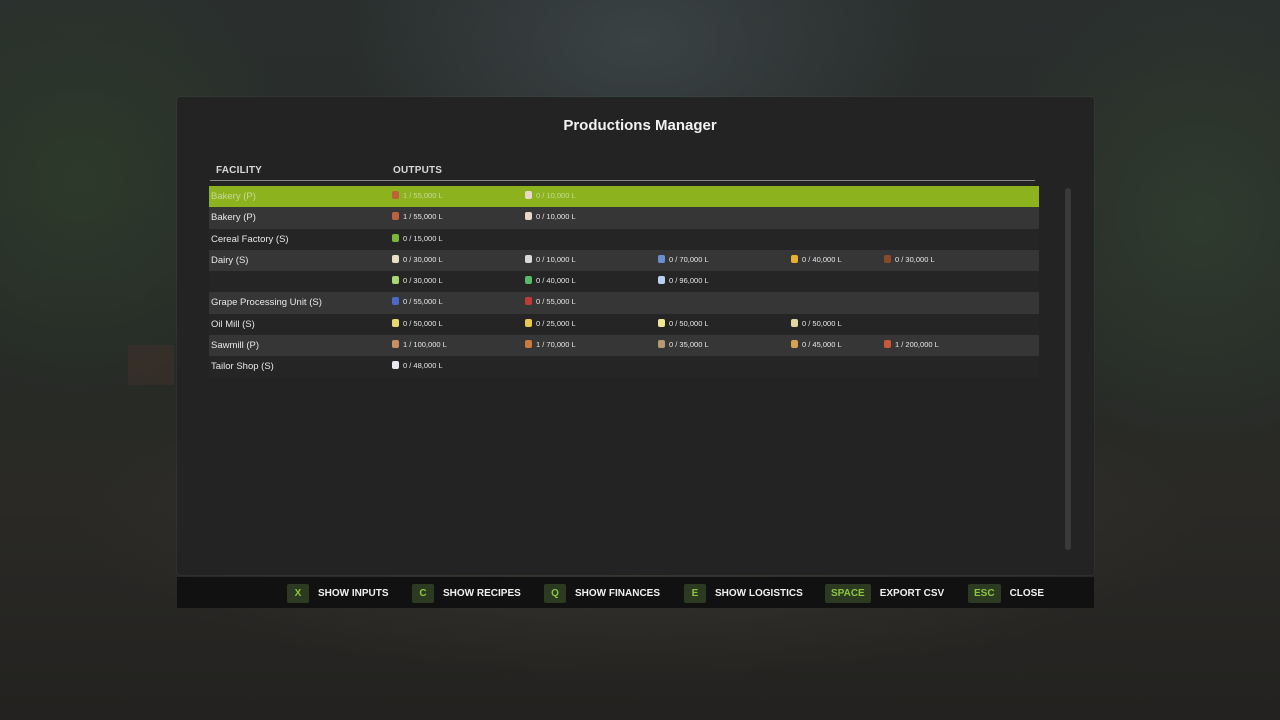 The width and height of the screenshot is (1280, 720). I want to click on cereal-icon, so click(395, 237).